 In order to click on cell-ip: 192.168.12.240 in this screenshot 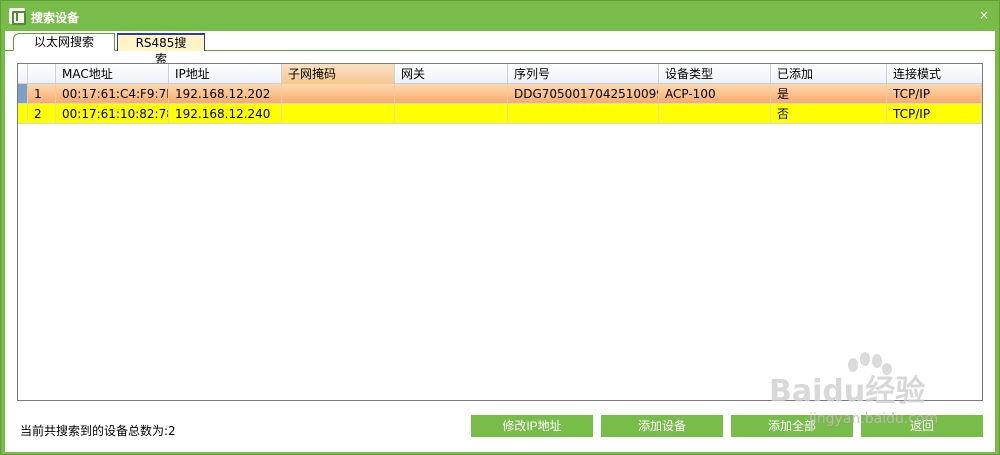, I will do `click(225, 114)`.